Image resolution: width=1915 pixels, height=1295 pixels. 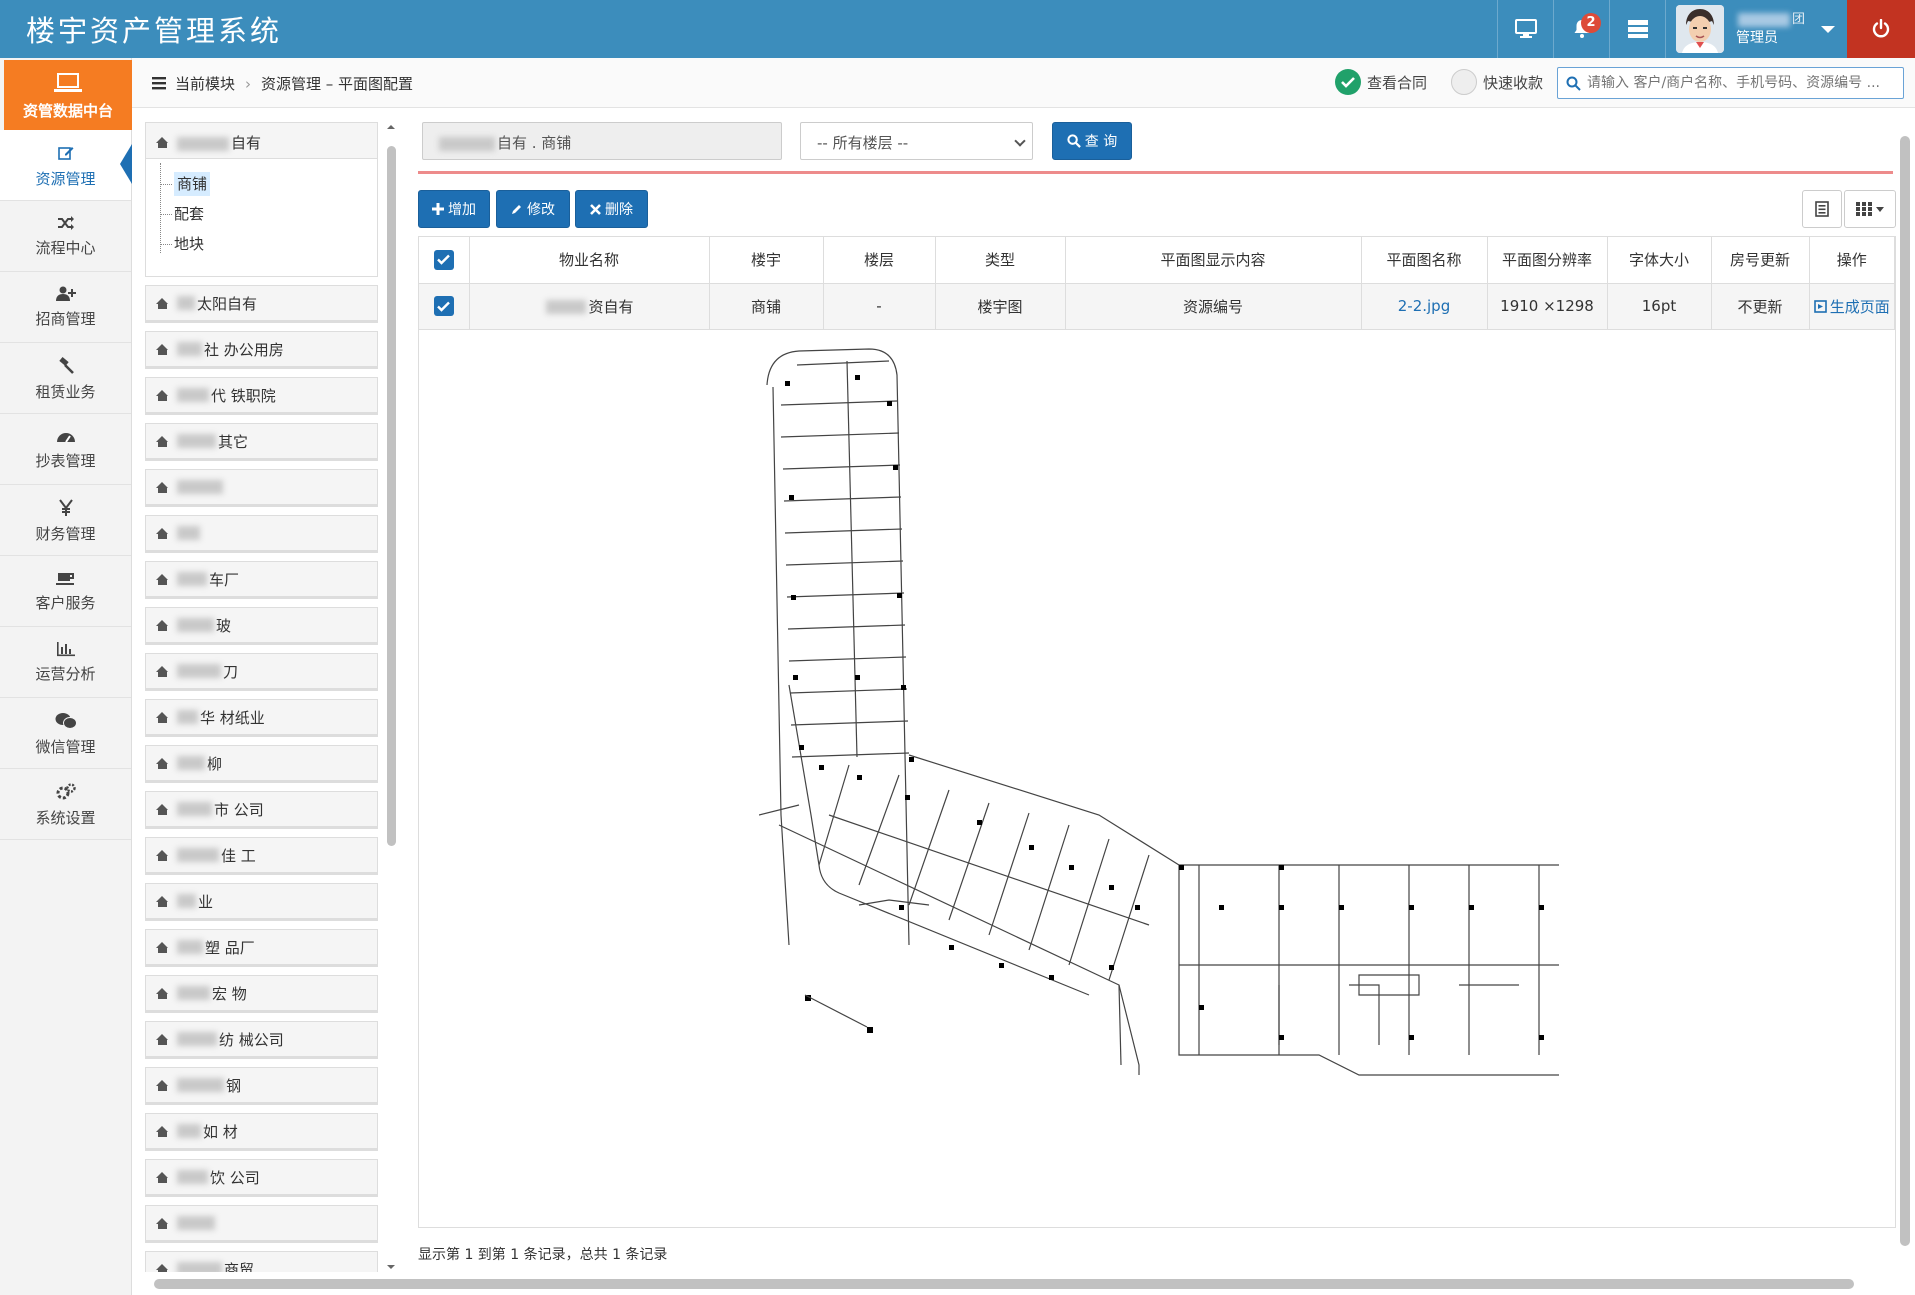 I want to click on tasks-button, so click(x=1637, y=29).